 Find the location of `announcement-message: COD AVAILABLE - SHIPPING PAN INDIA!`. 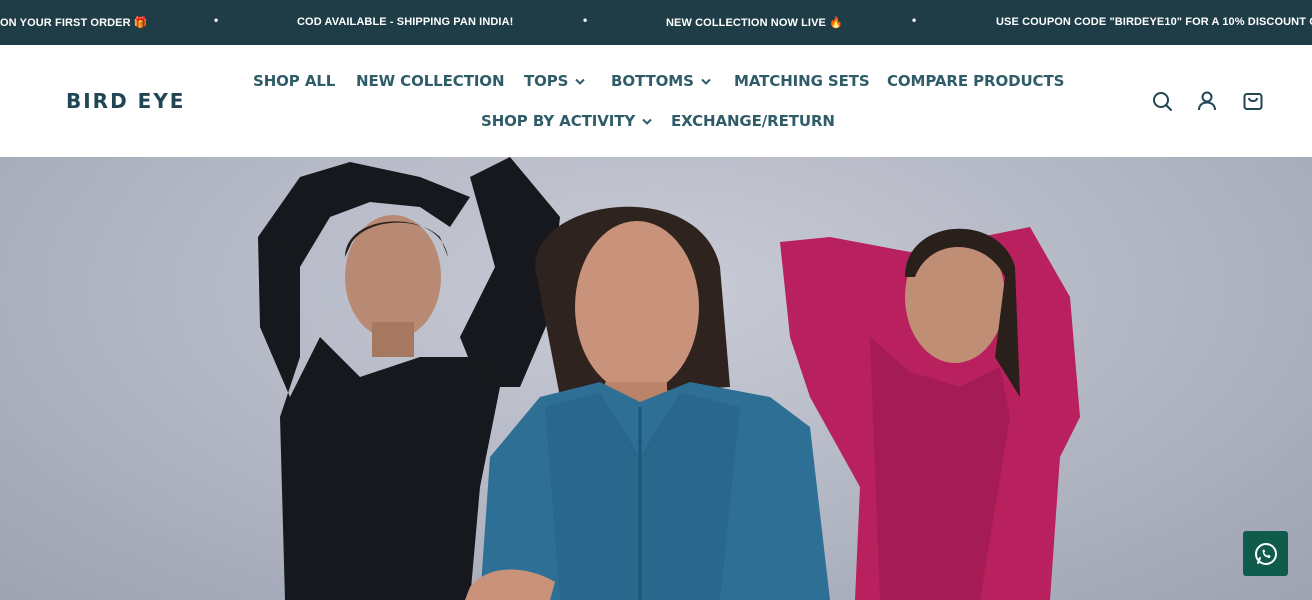

announcement-message: COD AVAILABLE - SHIPPING PAN INDIA! is located at coordinates (405, 22).